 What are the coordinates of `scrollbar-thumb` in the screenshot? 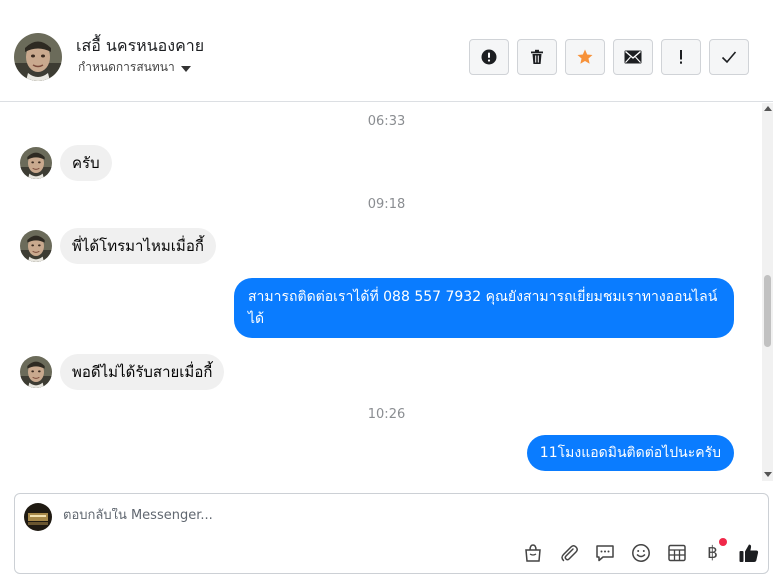 It's located at (767, 311).